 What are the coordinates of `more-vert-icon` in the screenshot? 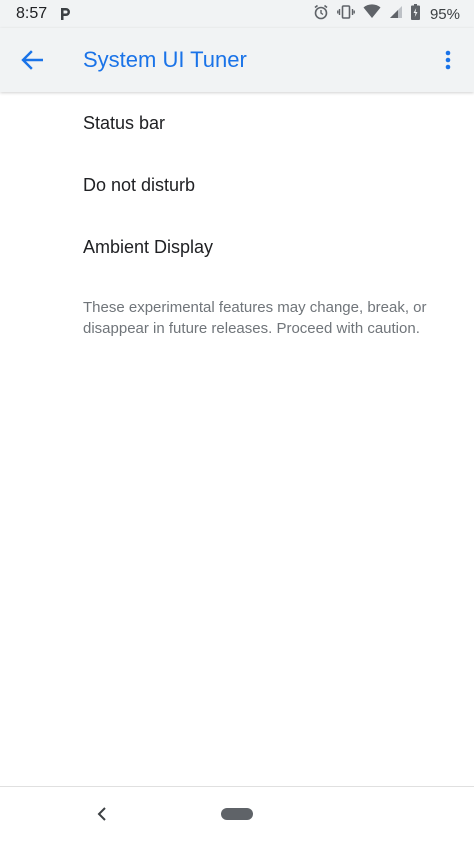 It's located at (448, 60).